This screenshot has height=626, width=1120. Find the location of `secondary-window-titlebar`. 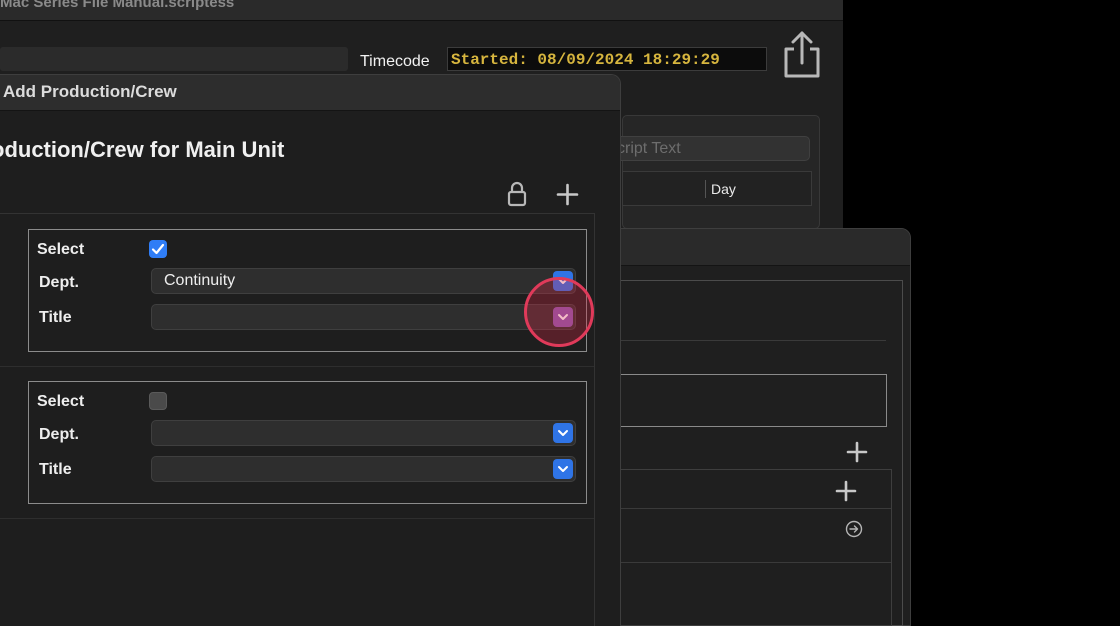

secondary-window-titlebar is located at coordinates (750, 247).